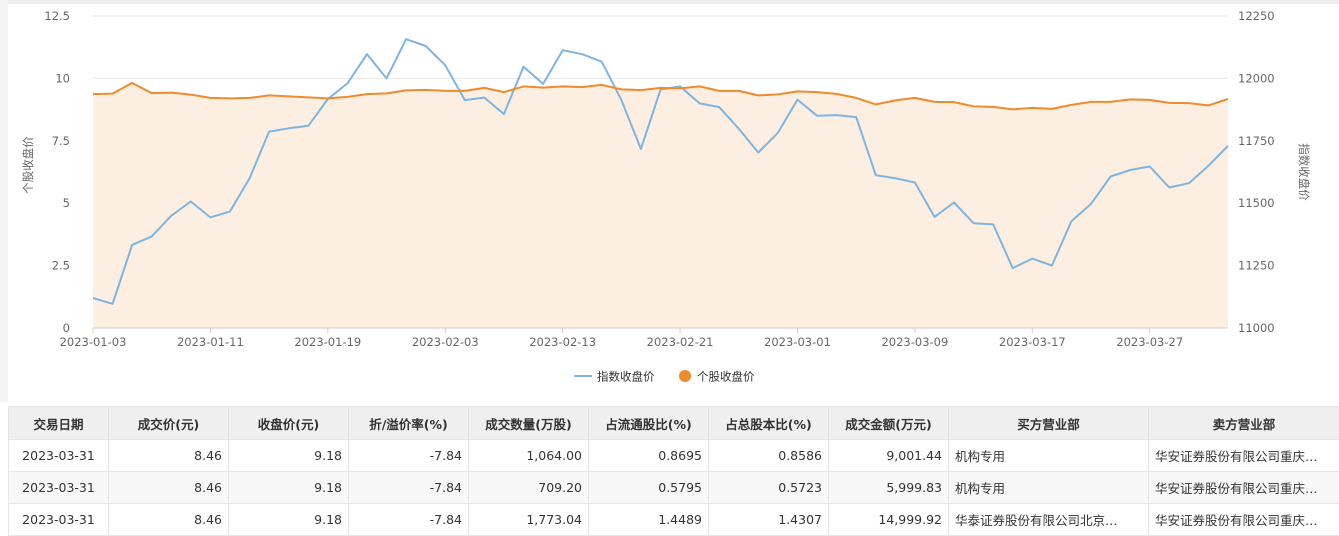 The width and height of the screenshot is (1339, 536). What do you see at coordinates (529, 423) in the screenshot?
I see `column-header: 成交数量(万股)` at bounding box center [529, 423].